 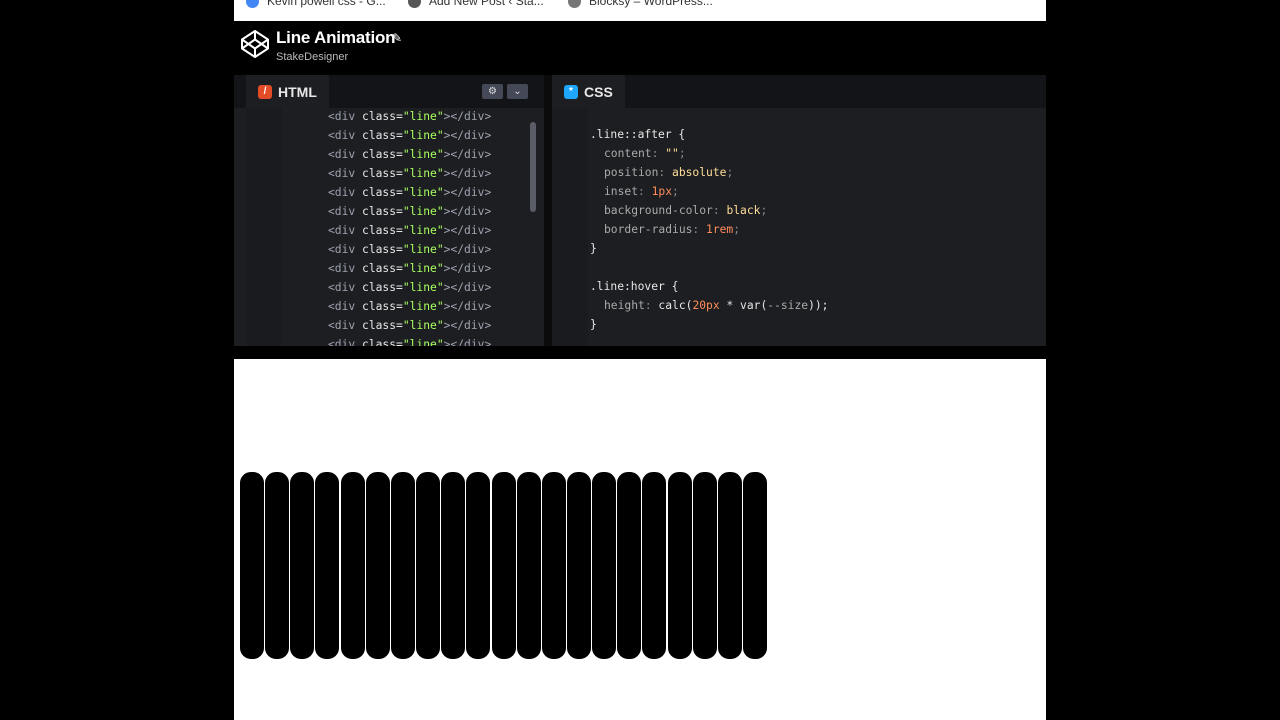 I want to click on code-token: calc(, so click(x=675, y=305).